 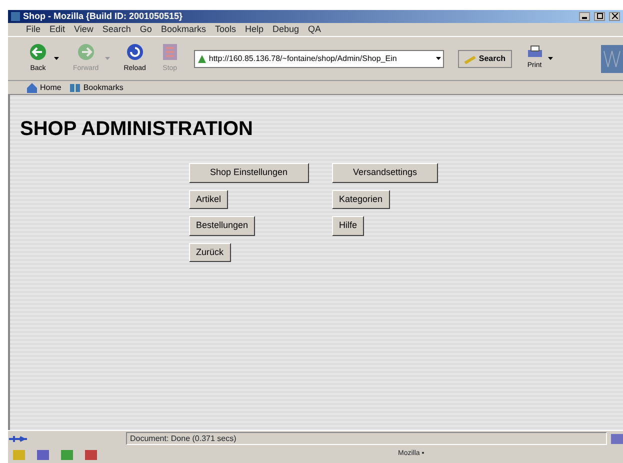 What do you see at coordinates (319, 59) in the screenshot?
I see `address-field: http://160.85.136.78/~fontaine/shop/Admin/Shop_Ein` at bounding box center [319, 59].